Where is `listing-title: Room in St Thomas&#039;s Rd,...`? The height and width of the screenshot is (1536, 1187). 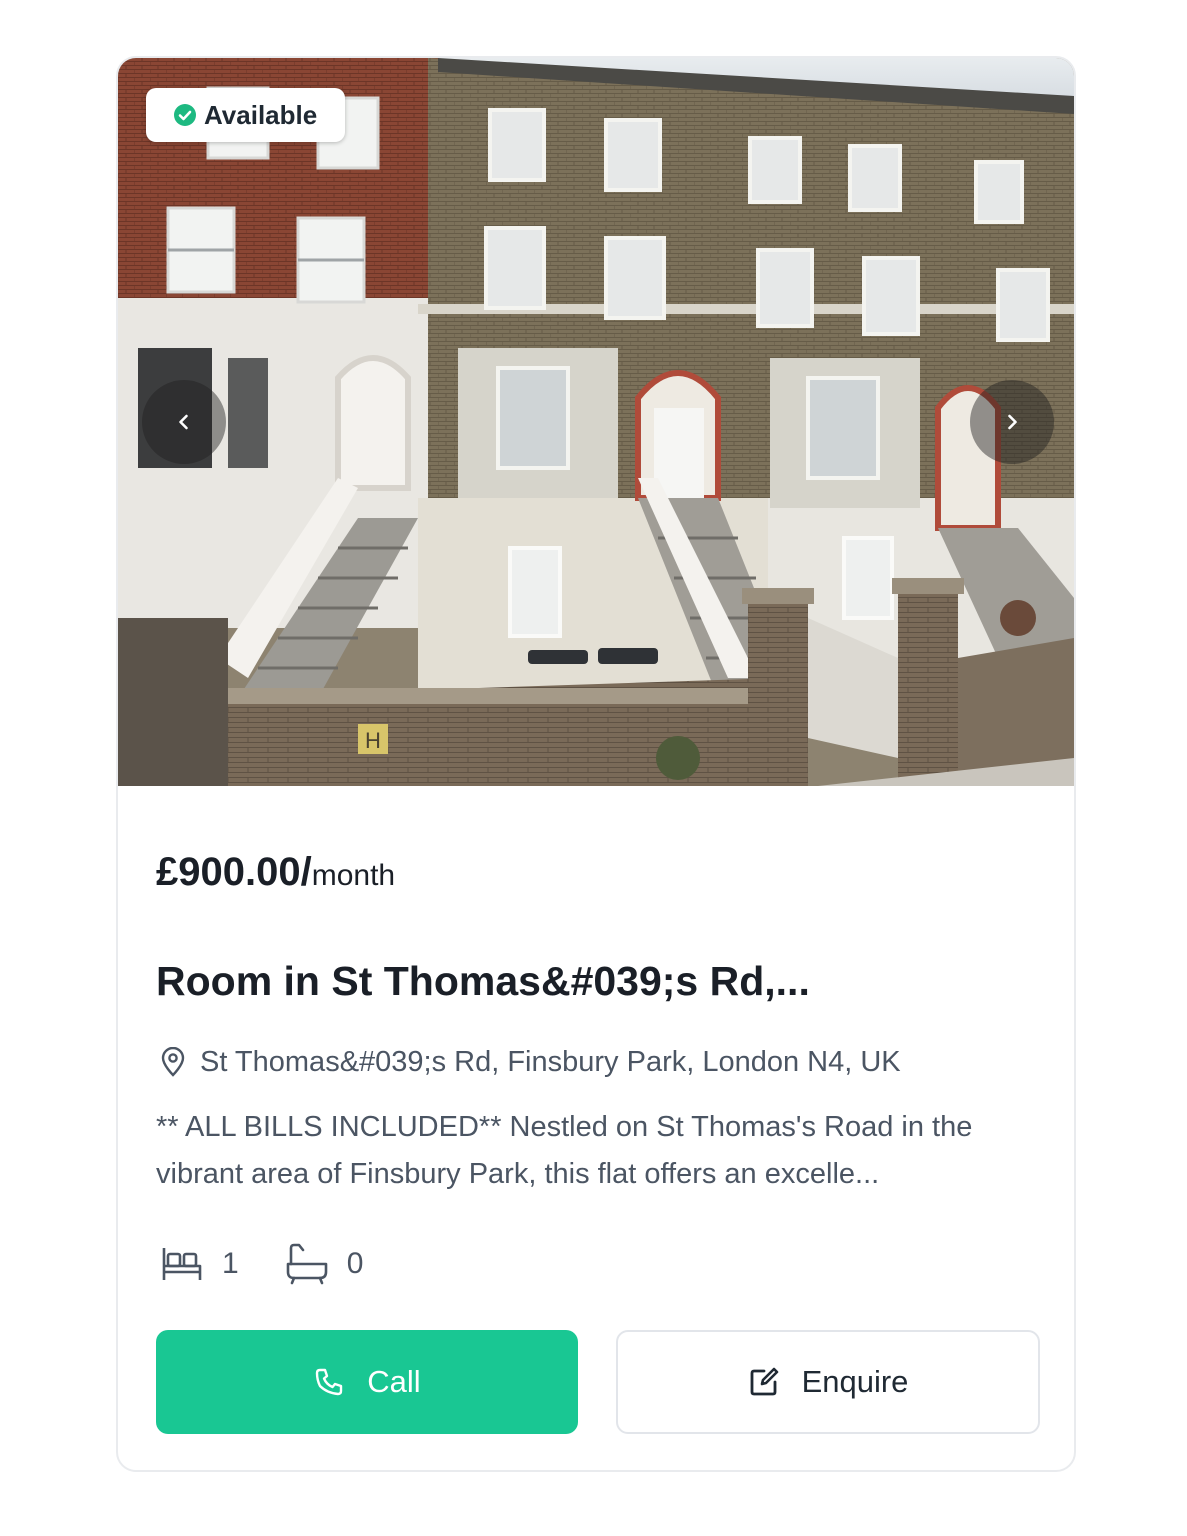 listing-title: Room in St Thomas&#039;s Rd,... is located at coordinates (483, 981).